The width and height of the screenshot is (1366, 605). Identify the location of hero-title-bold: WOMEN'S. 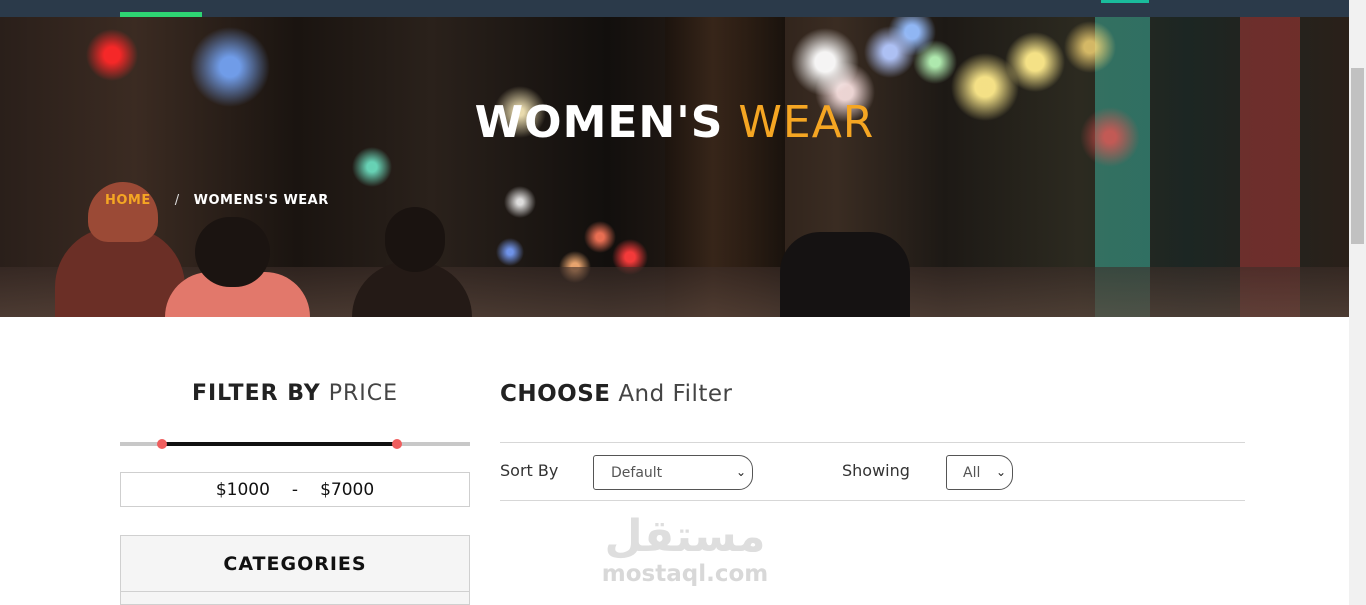
(599, 122).